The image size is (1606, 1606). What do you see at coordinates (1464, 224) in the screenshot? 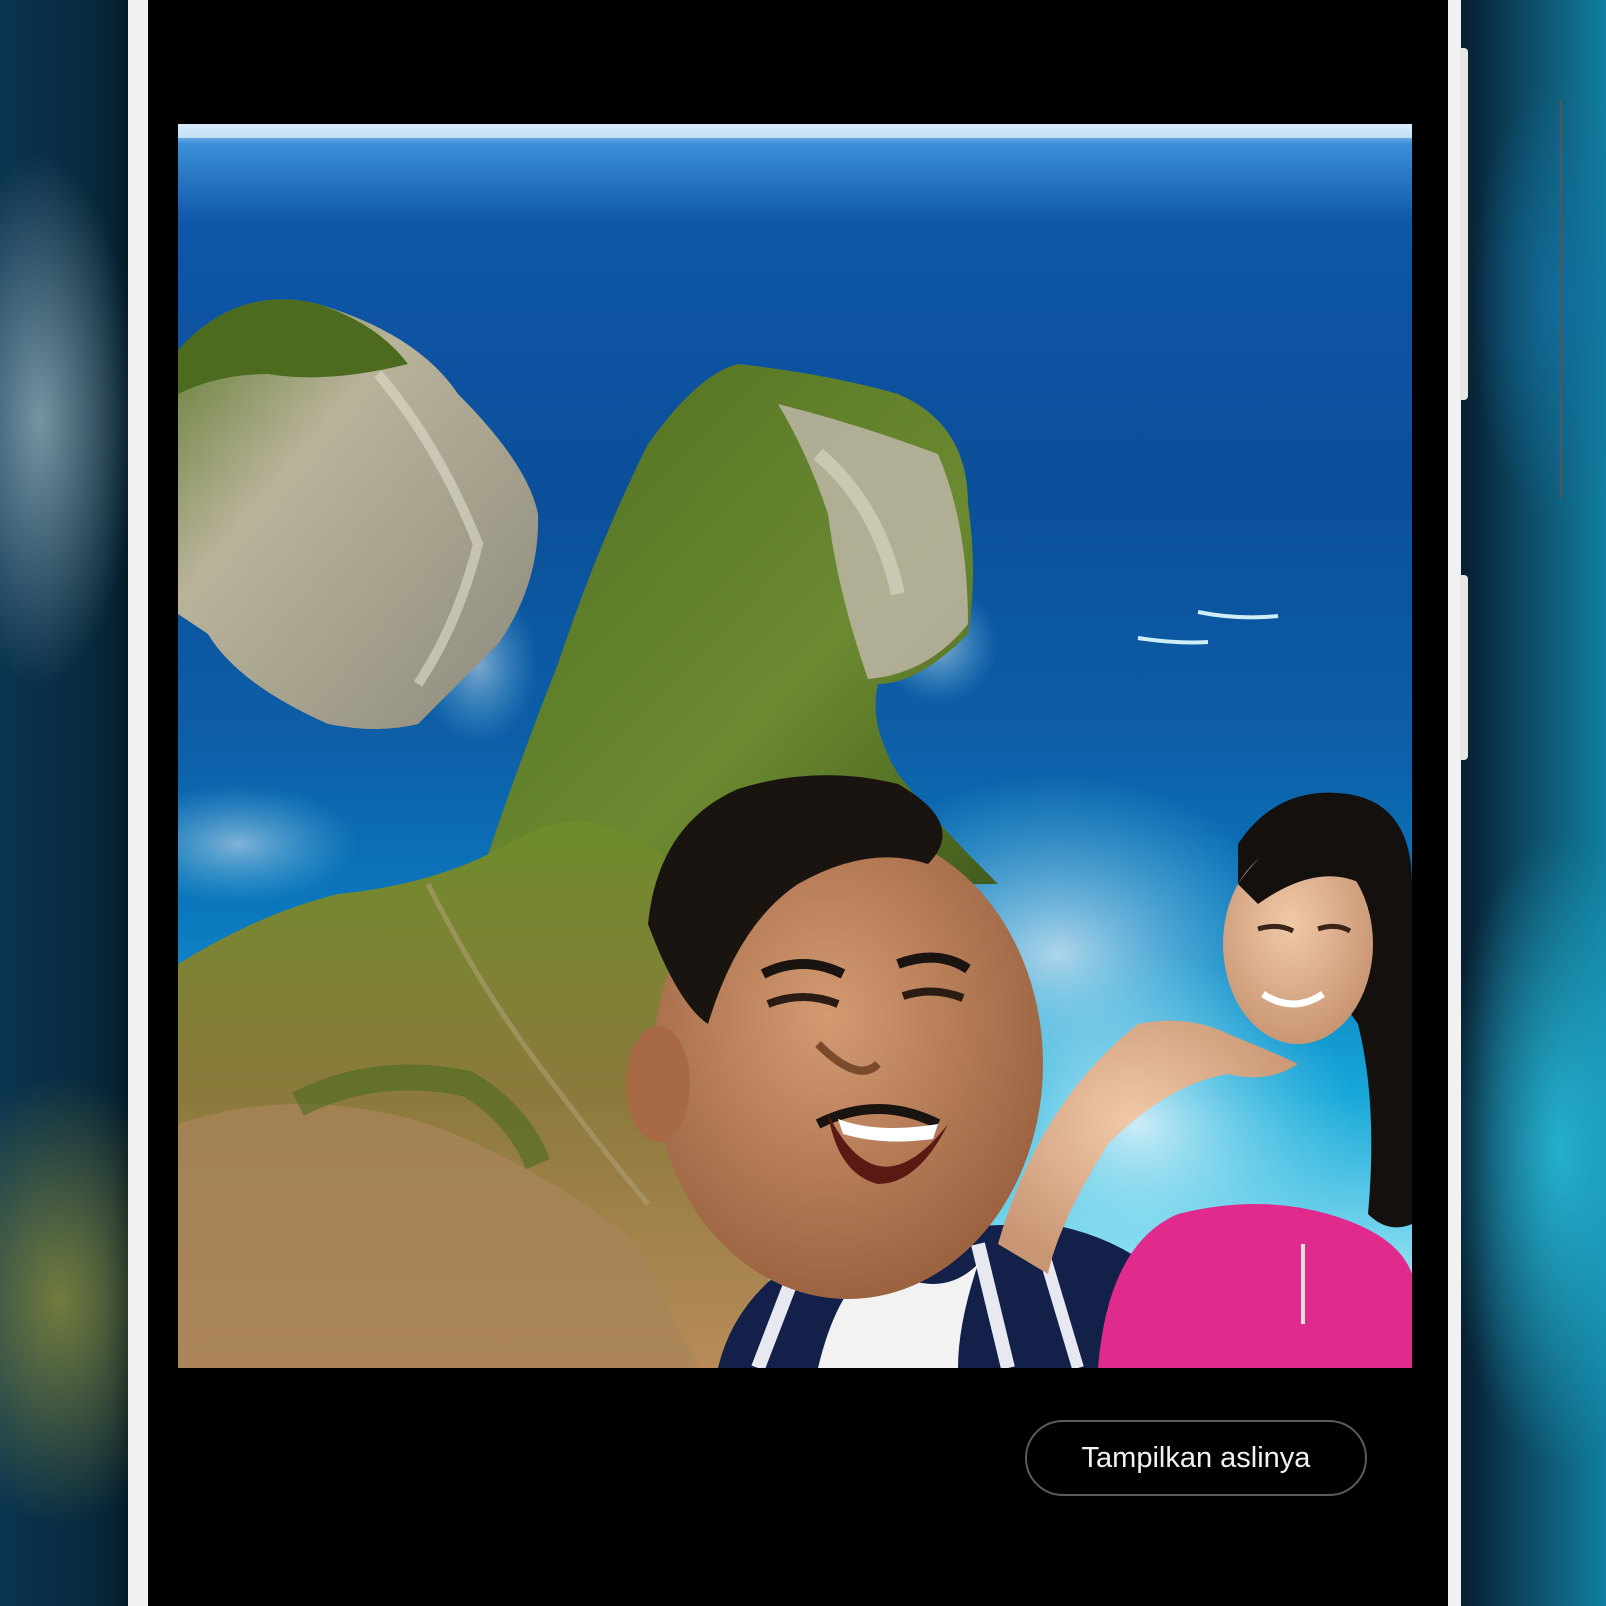
I see `volume-button` at bounding box center [1464, 224].